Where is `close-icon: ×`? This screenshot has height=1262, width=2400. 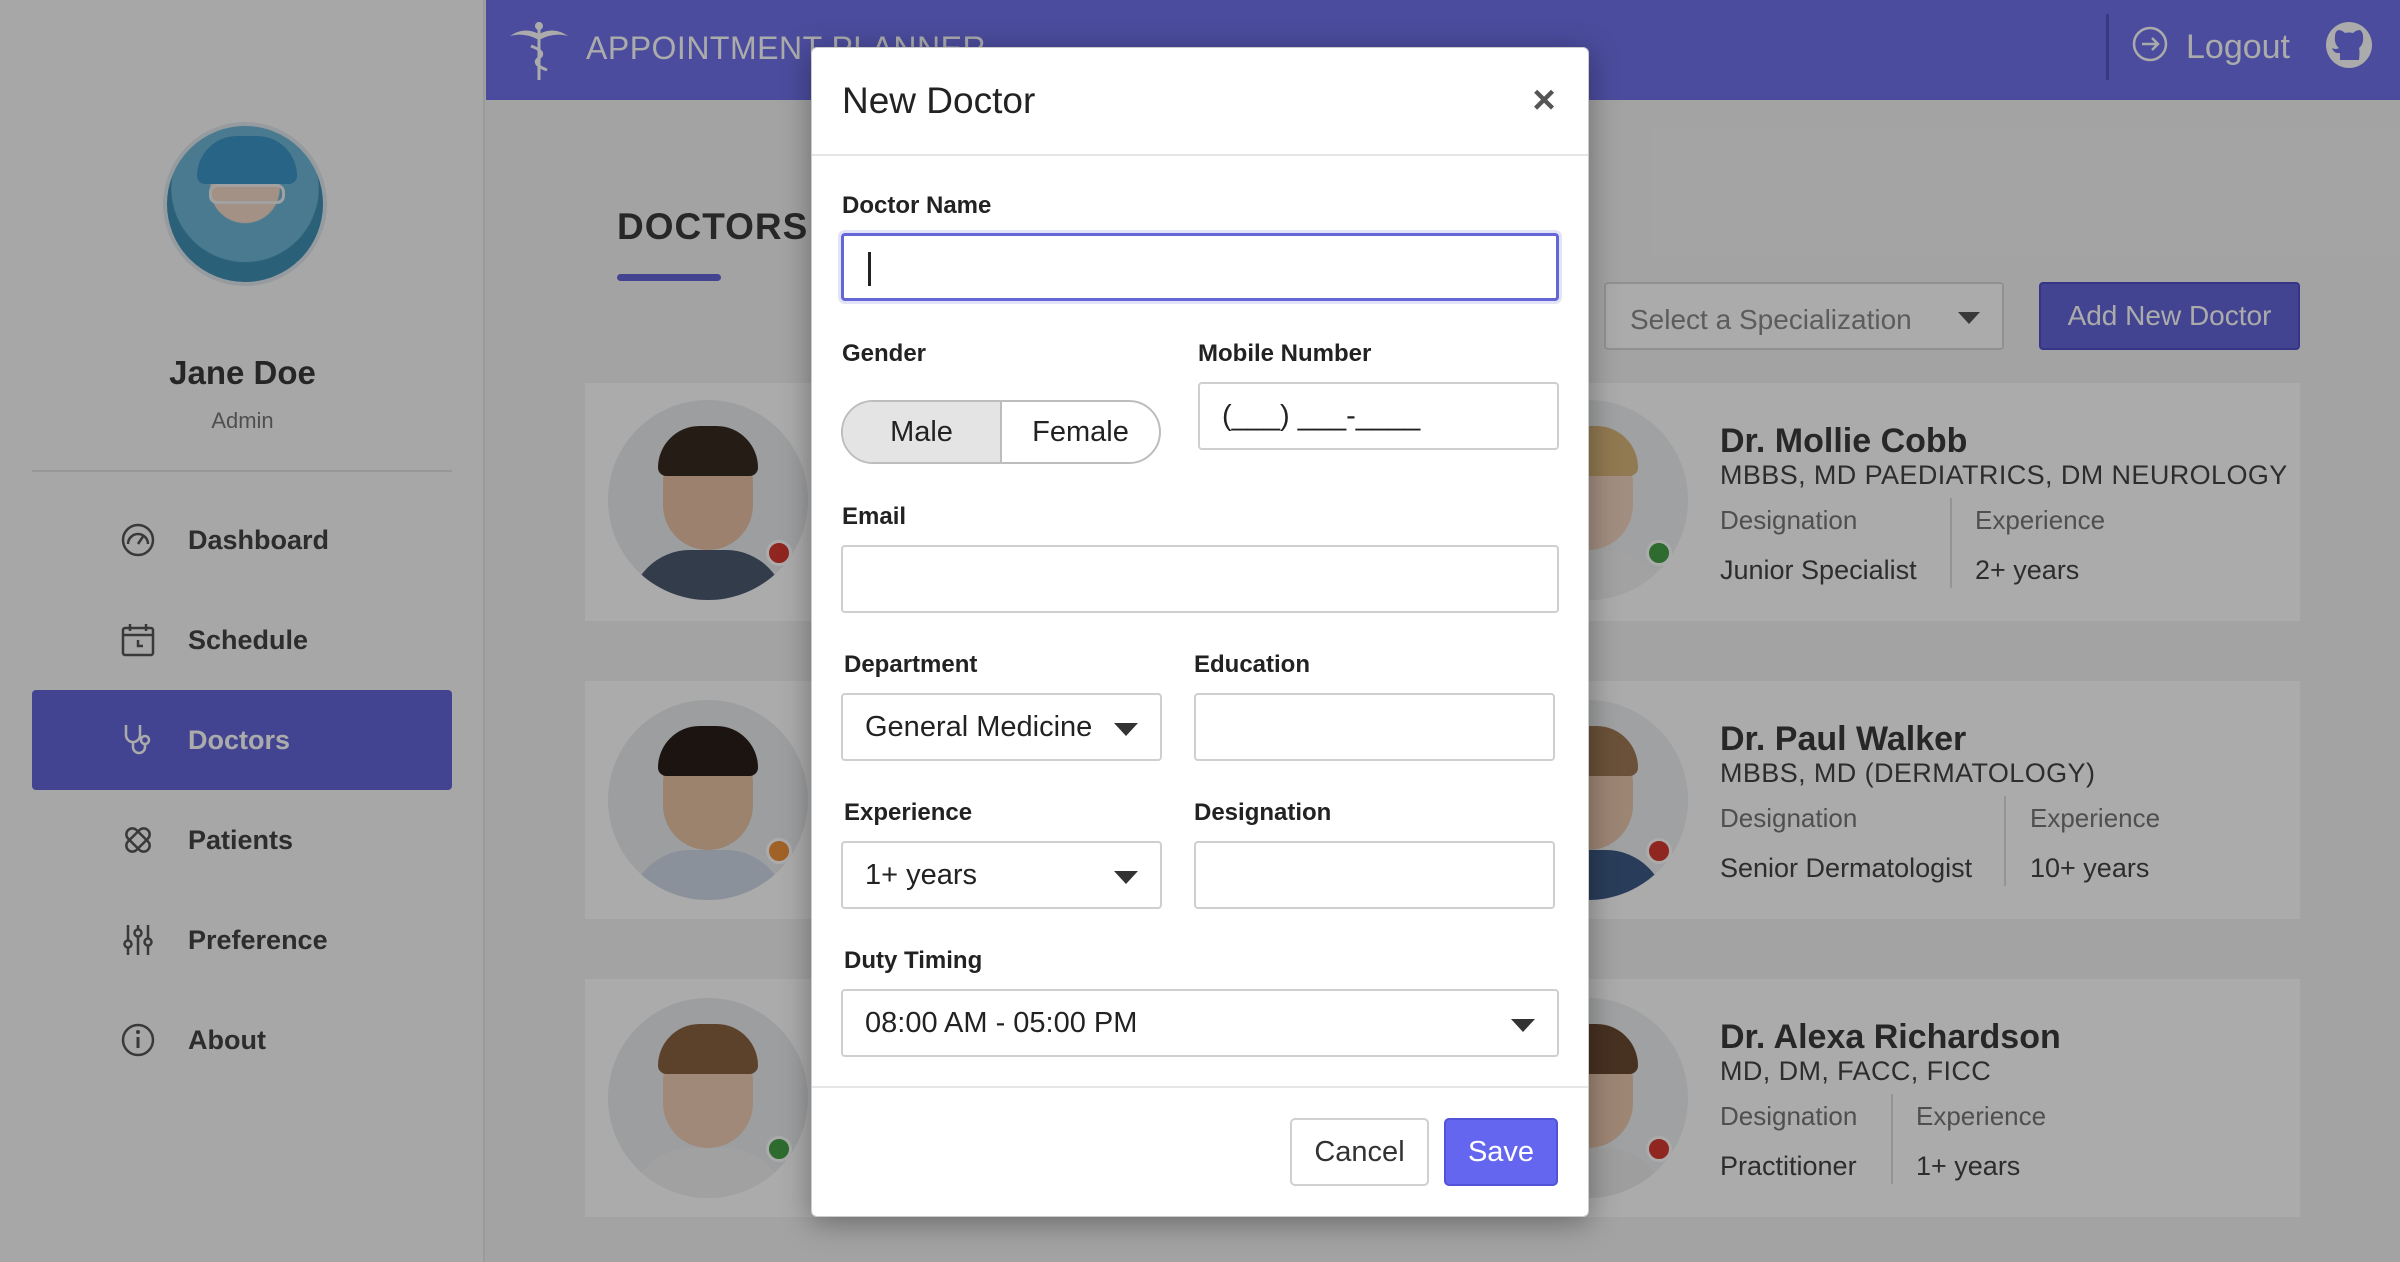
close-icon: × is located at coordinates (1544, 100).